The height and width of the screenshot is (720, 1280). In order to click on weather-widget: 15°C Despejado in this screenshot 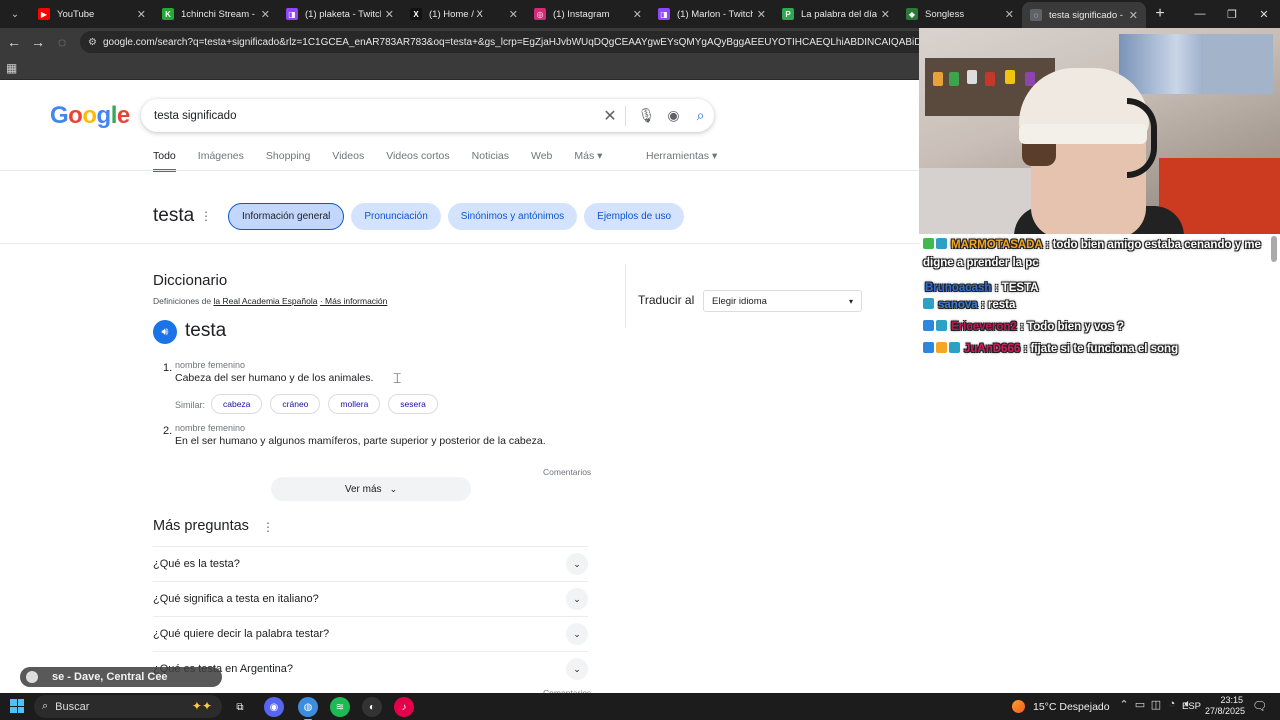, I will do `click(1061, 706)`.